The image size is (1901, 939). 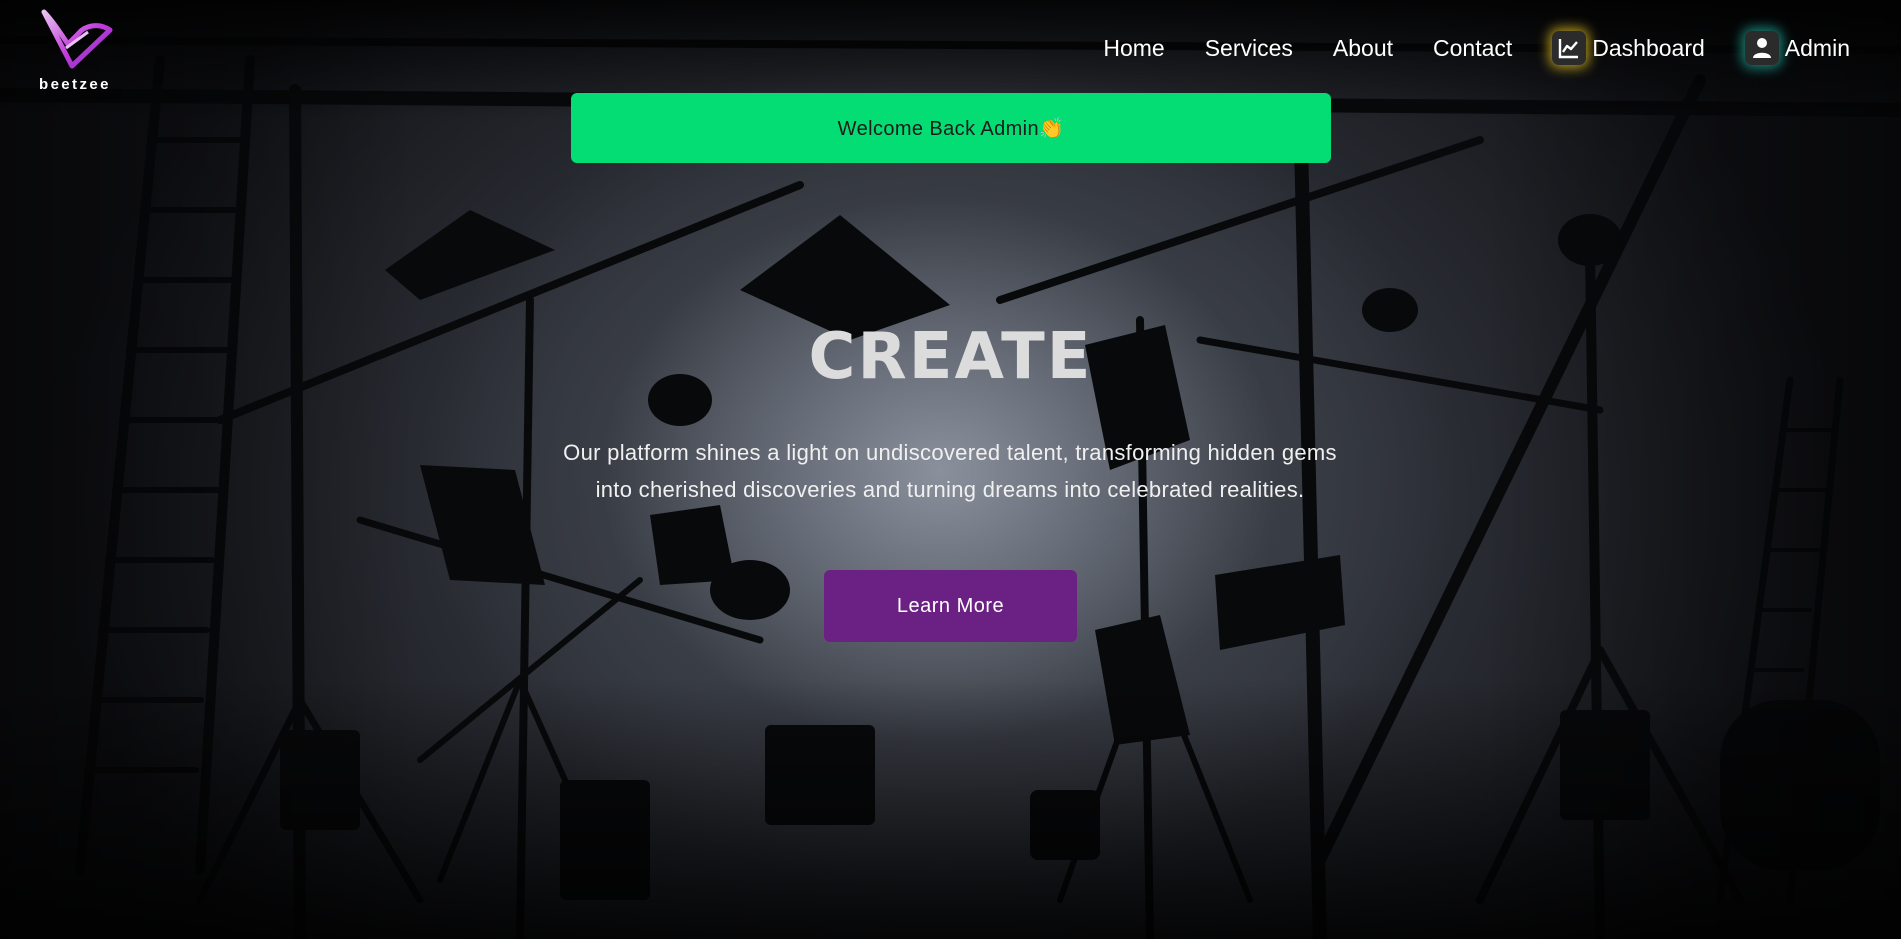 What do you see at coordinates (77, 39) in the screenshot?
I see `beetzee-logo-icon` at bounding box center [77, 39].